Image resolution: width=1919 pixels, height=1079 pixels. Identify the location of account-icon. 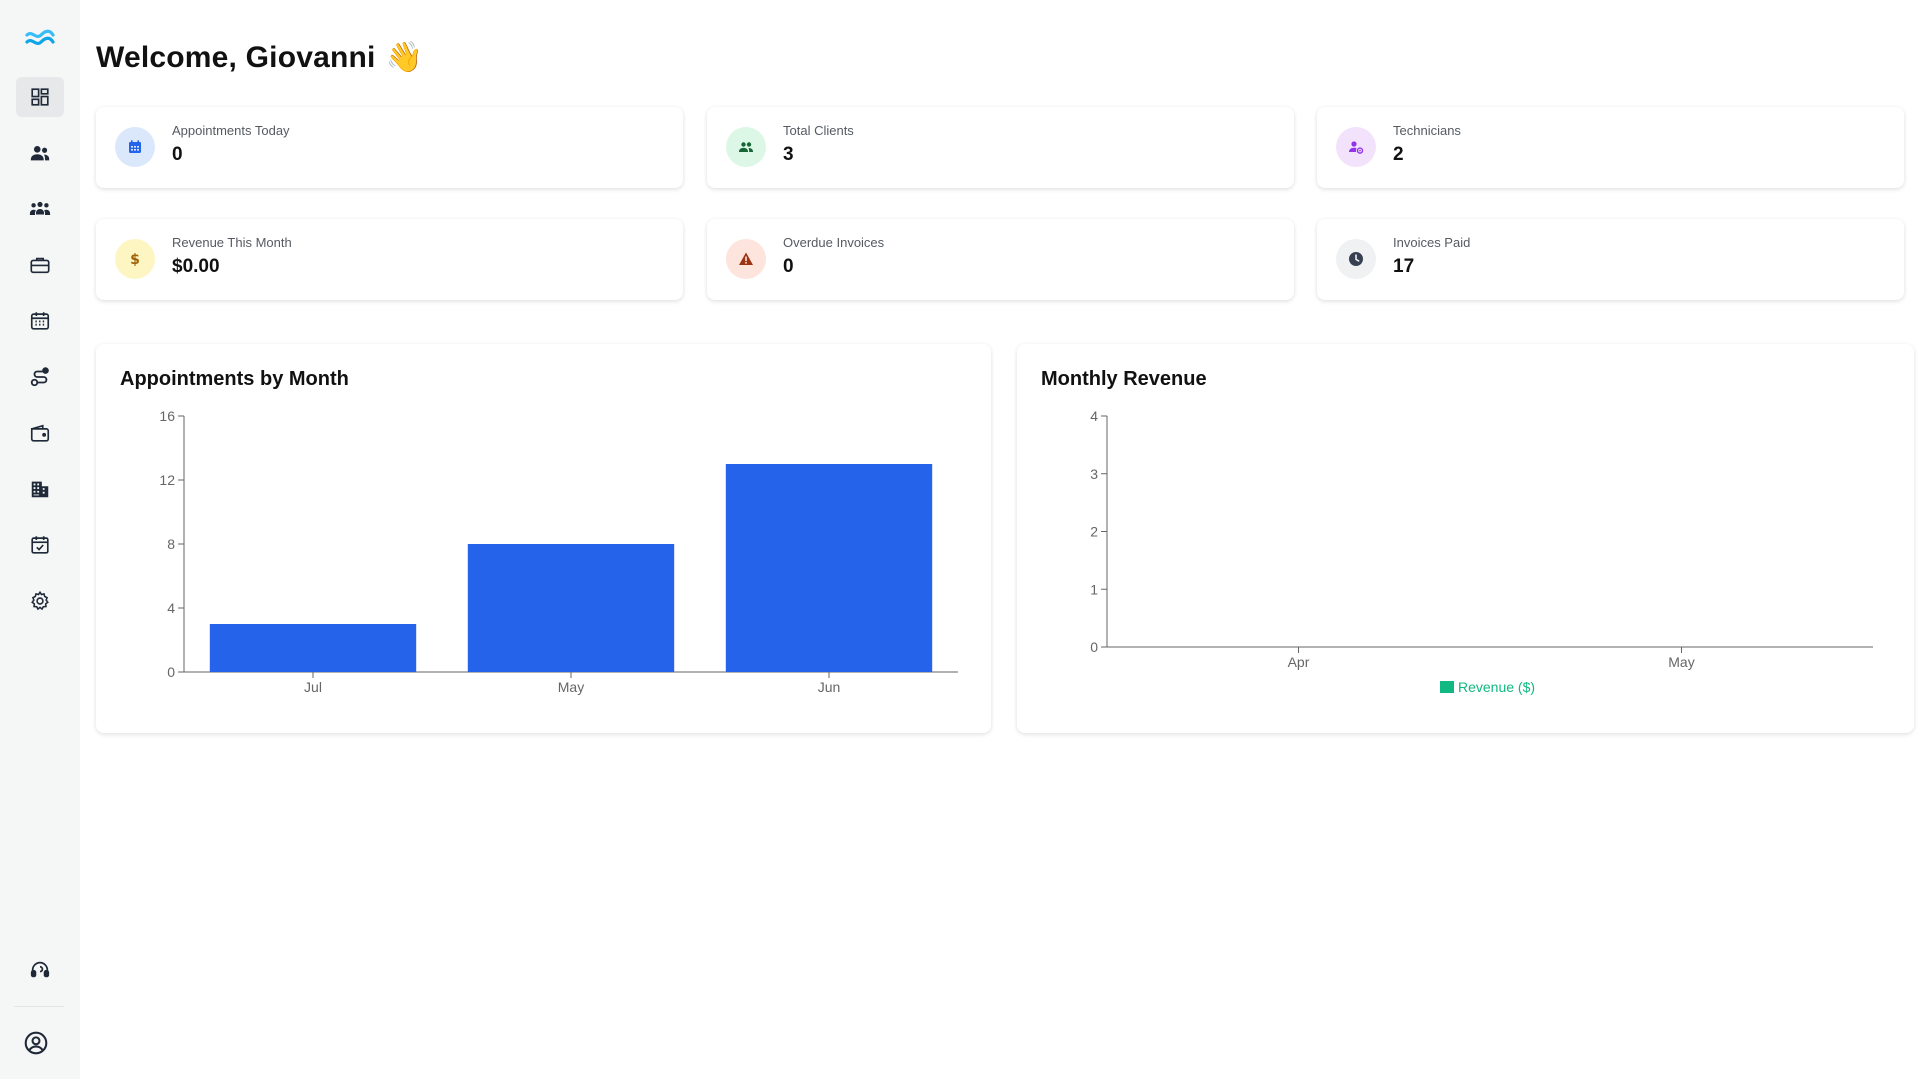
(36, 1043).